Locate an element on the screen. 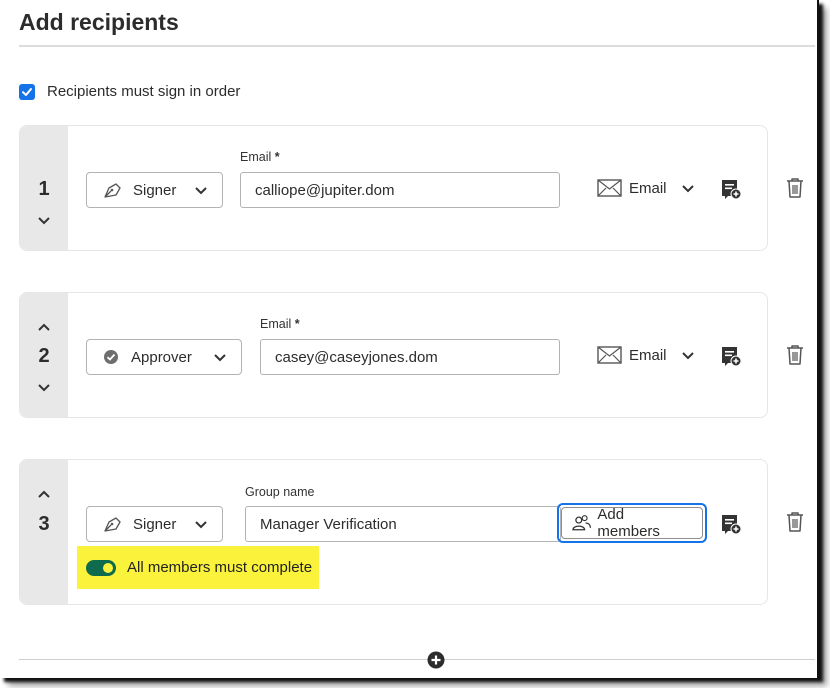  toggle-knob is located at coordinates (108, 567).